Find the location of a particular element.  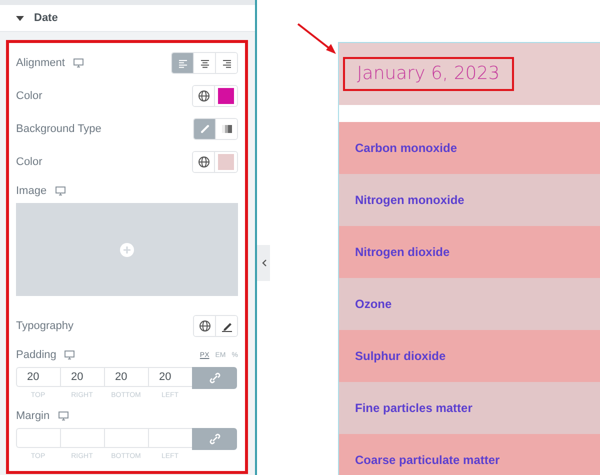

gradient-icon is located at coordinates (227, 129).